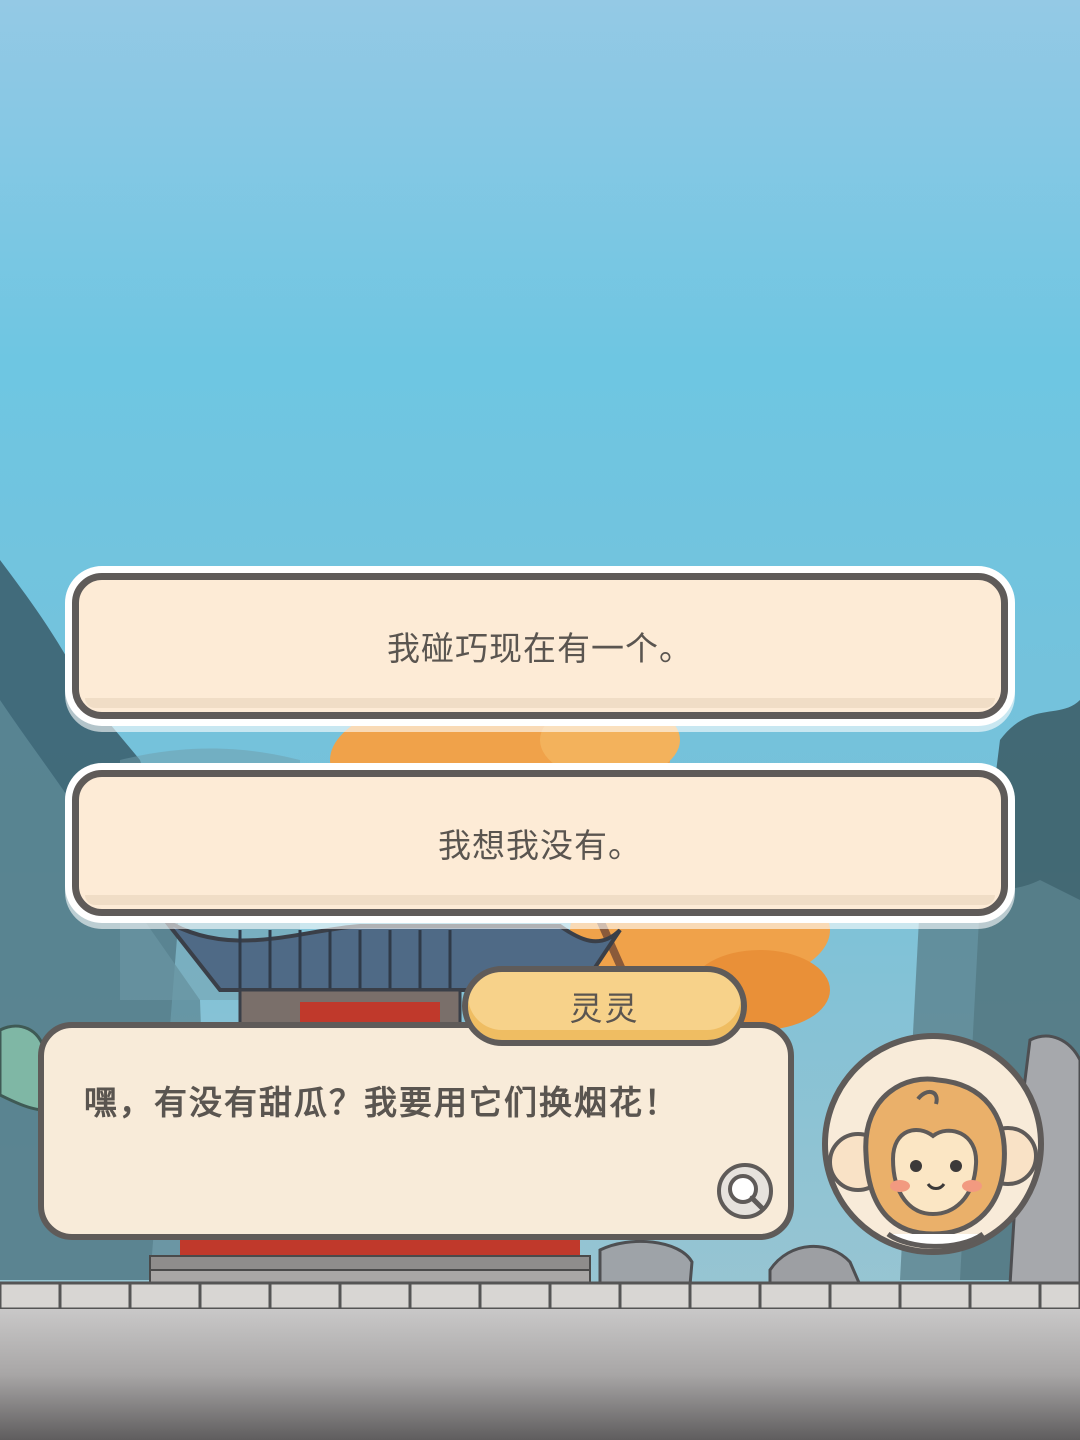 This screenshot has width=1080, height=1440. I want to click on ground, so click(540, 1374).